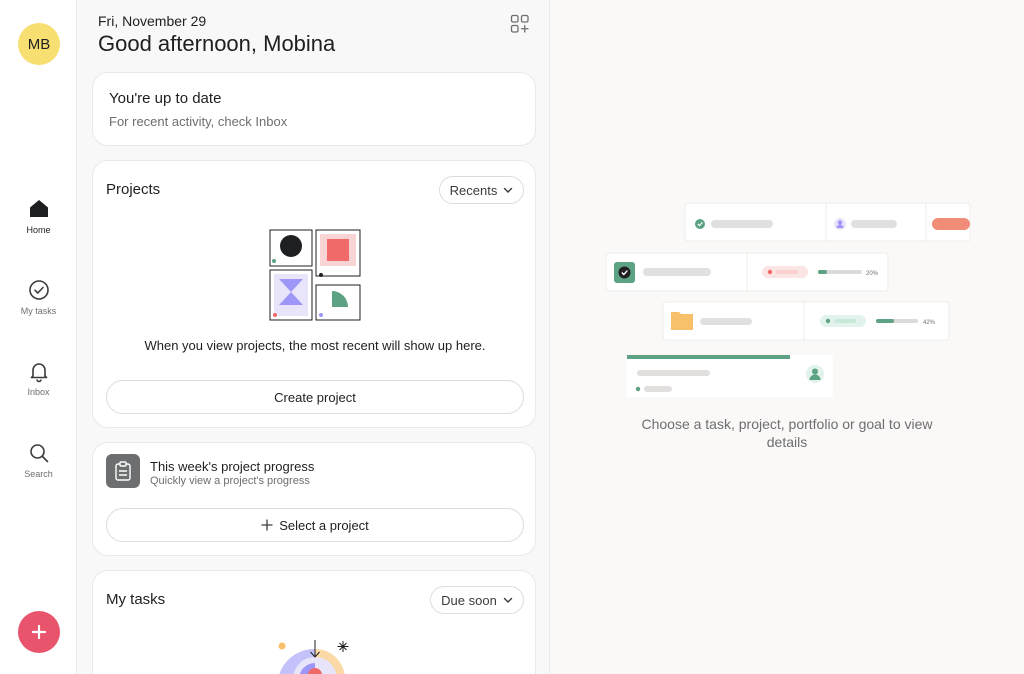 This screenshot has width=1024, height=674. Describe the element at coordinates (38, 392) in the screenshot. I see `sidebar-item-label: Inbox` at that location.